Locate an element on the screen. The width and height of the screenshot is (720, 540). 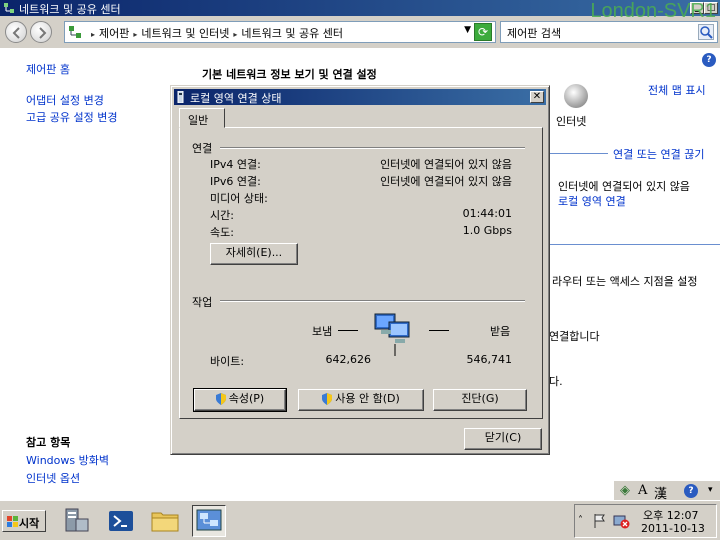
address-bar: ▸ 제어판 ▸ 네트워크 및 인터넷 ▸ 네트워크 및 공유 센터 ▼ is located at coordinates (280, 32).